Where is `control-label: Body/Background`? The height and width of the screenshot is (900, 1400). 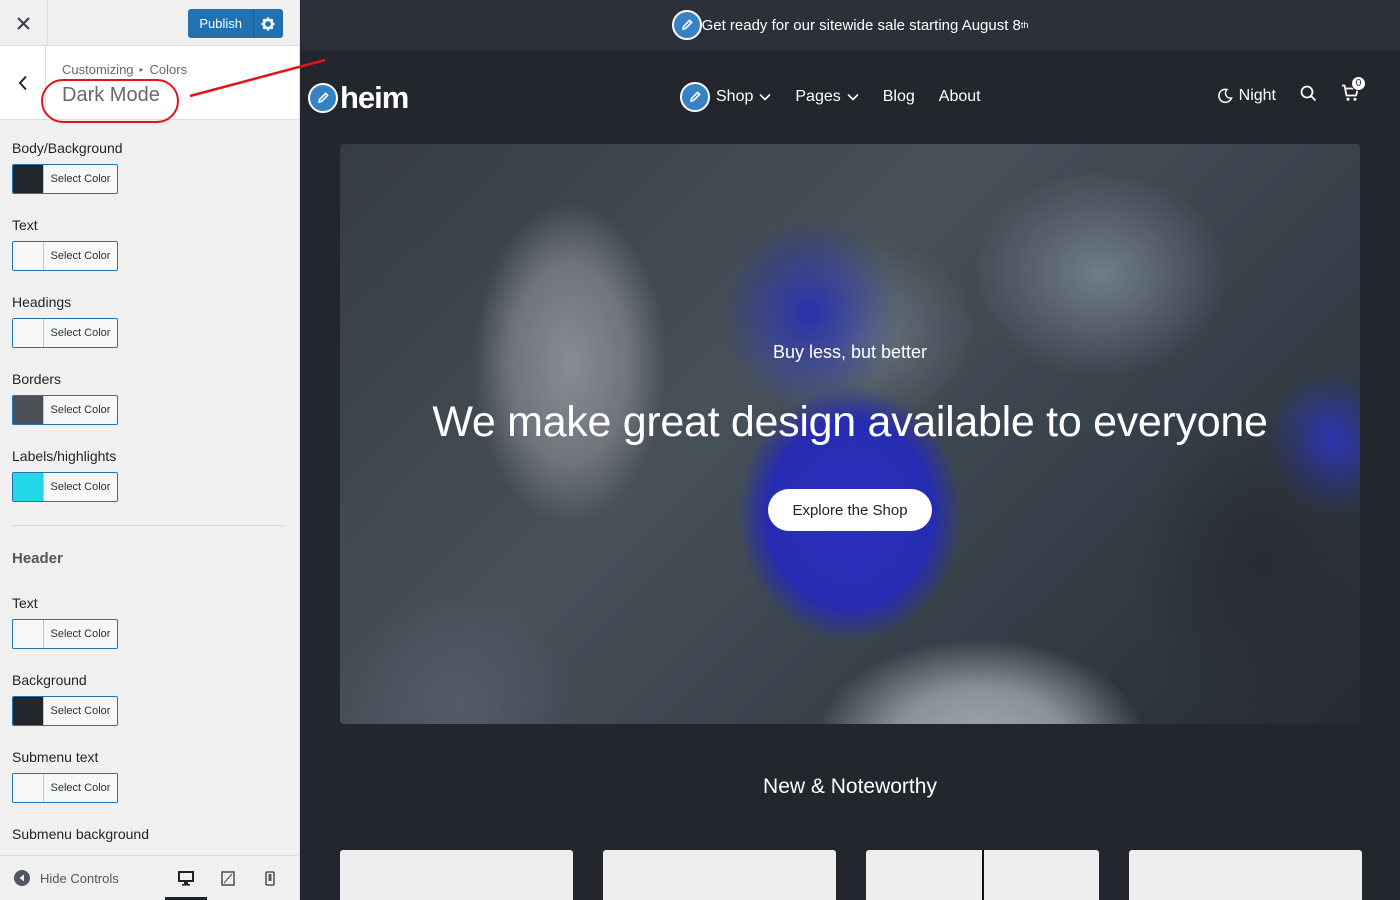 control-label: Body/Background is located at coordinates (67, 148).